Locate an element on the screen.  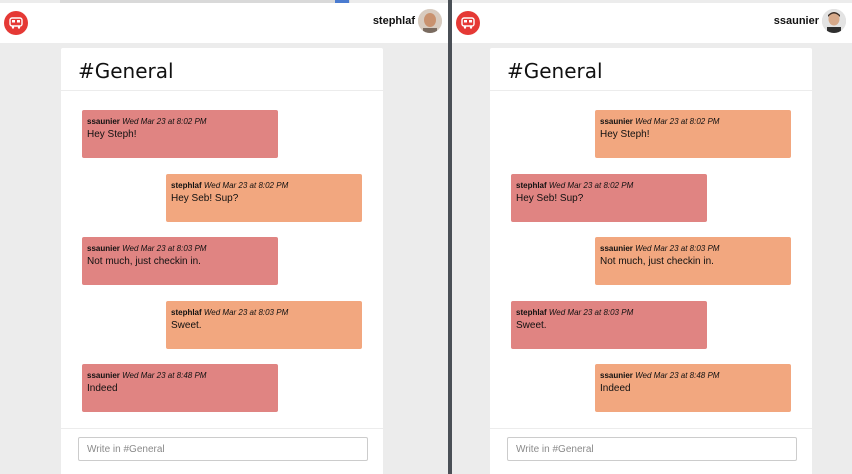
user-menu: stephlaf is located at coordinates (407, 21).